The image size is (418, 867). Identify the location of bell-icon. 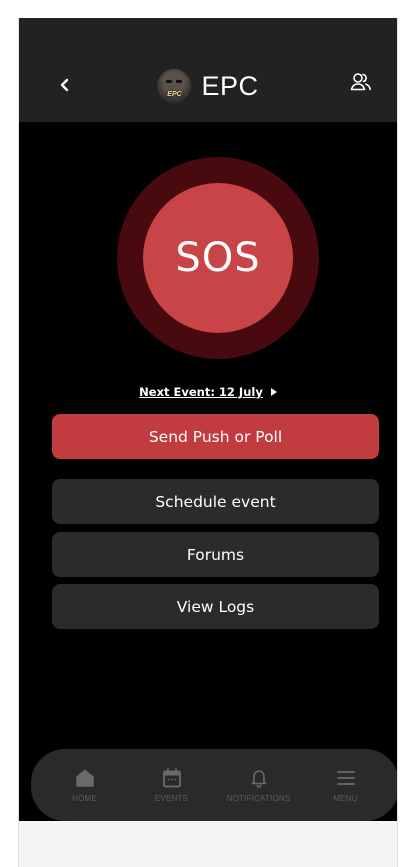
(258, 779).